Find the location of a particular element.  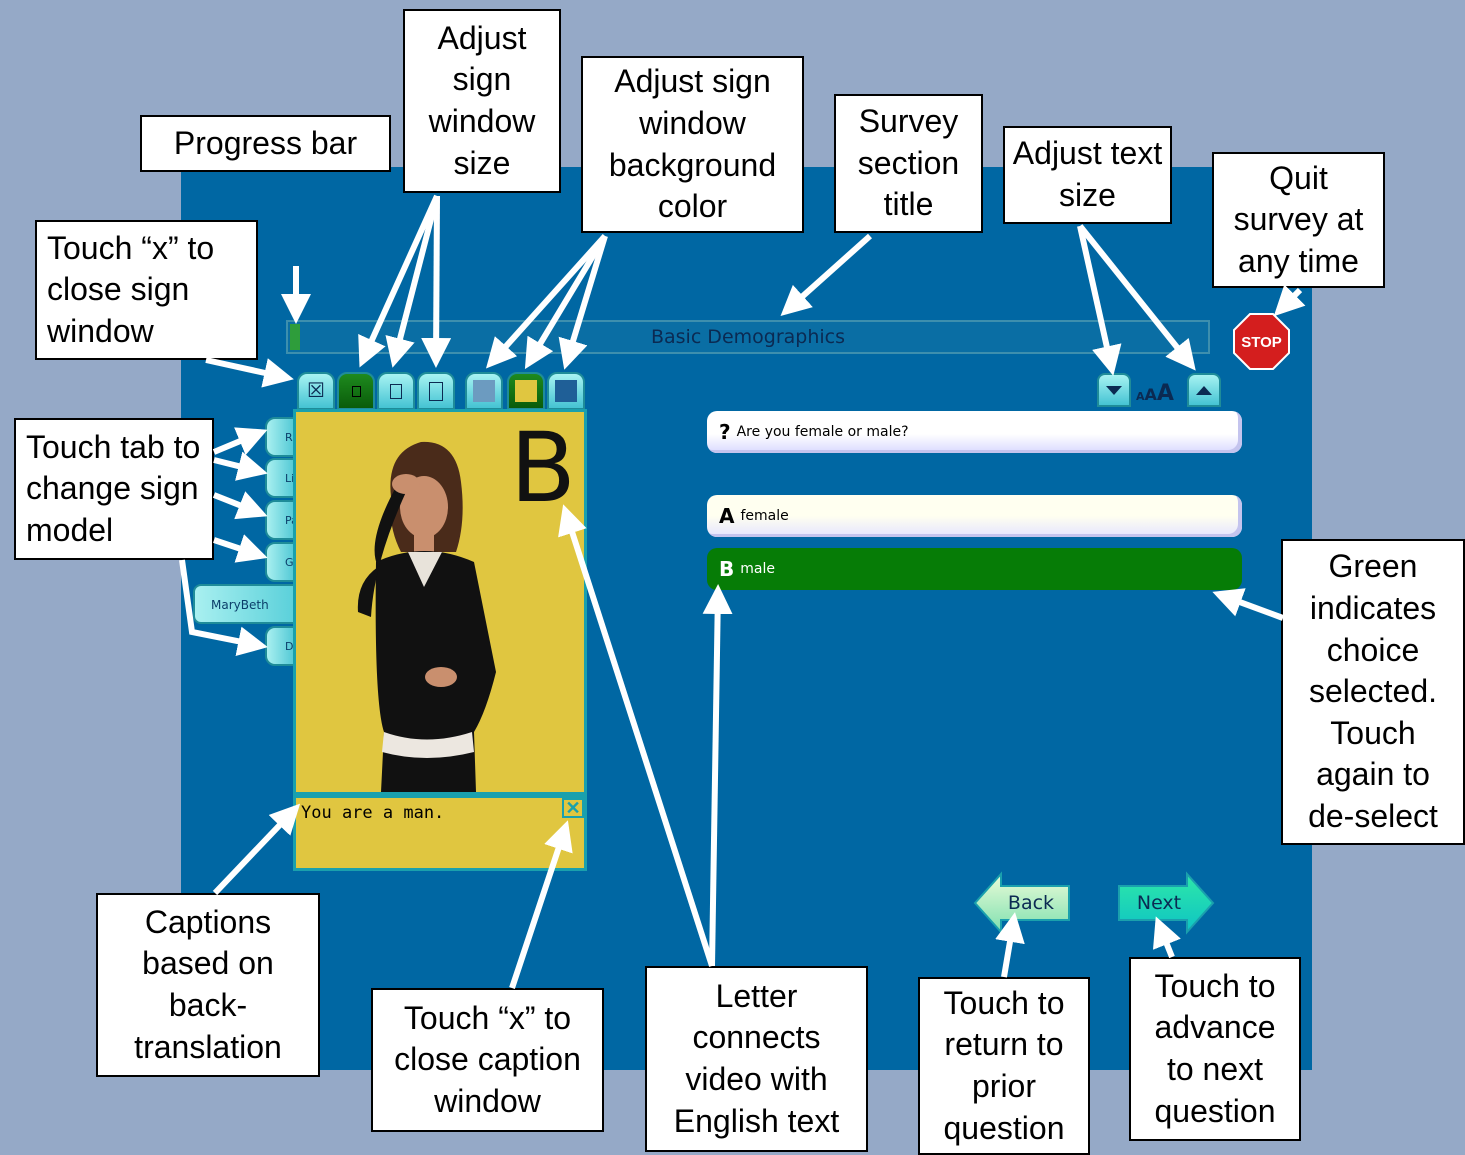

choice-a: A female is located at coordinates (974, 516).